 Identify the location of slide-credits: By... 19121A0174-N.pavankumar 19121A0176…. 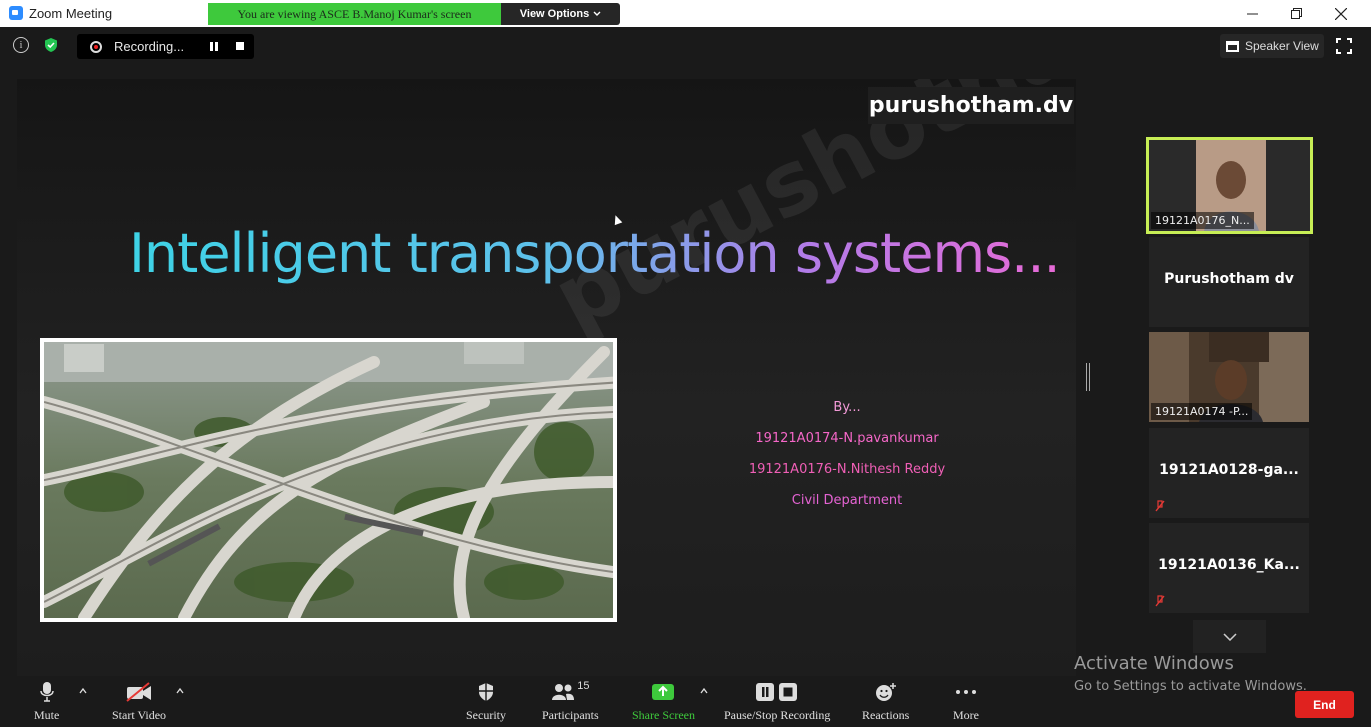
(847, 454).